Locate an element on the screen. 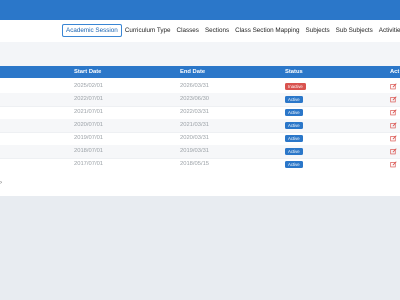 The width and height of the screenshot is (400, 300). table-row: 2019/07/01 2020/03/31 Active is located at coordinates (200, 139).